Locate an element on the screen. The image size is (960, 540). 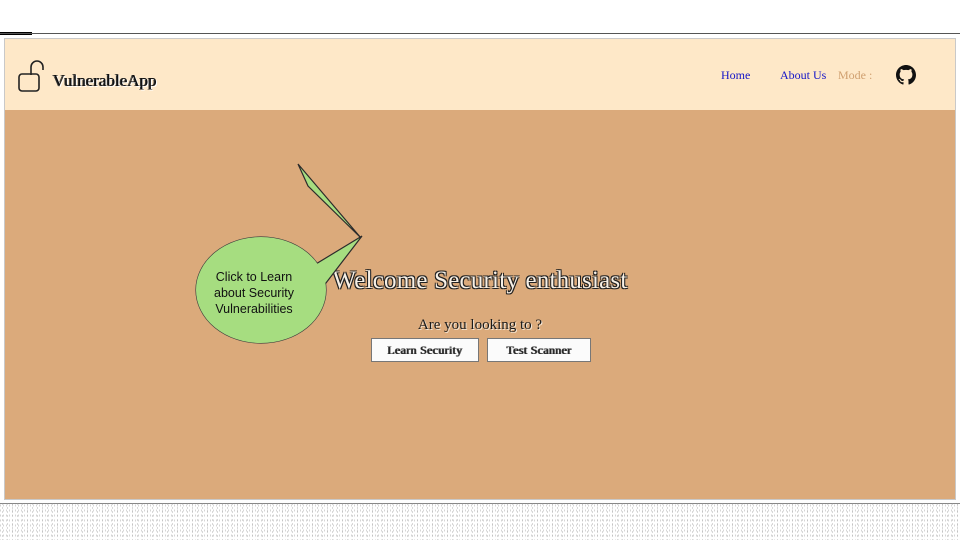
brand-link: VulnerableApp is located at coordinates (87, 75).